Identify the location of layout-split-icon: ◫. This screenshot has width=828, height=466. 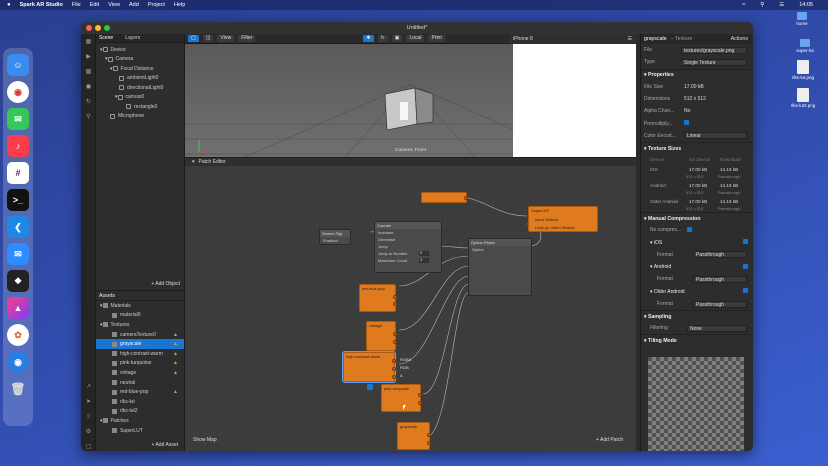
(208, 38).